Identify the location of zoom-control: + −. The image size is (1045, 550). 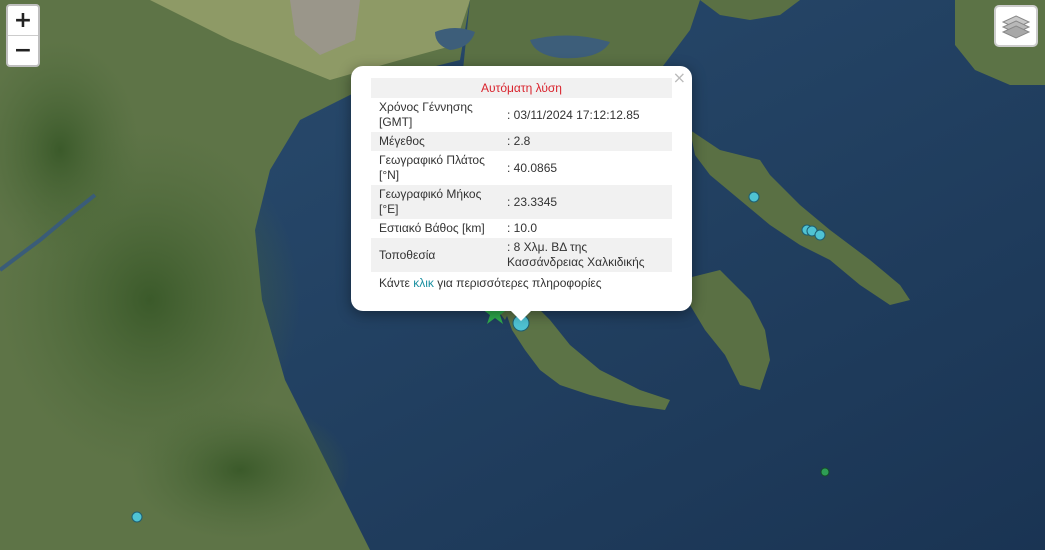
(23, 35).